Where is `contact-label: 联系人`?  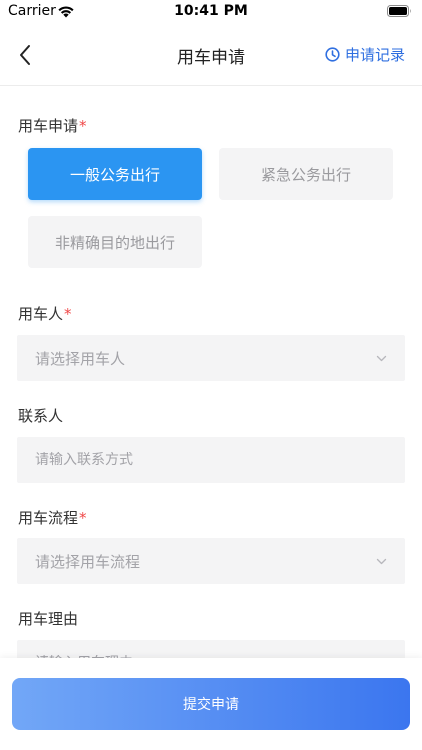
contact-label: 联系人 is located at coordinates (41, 416).